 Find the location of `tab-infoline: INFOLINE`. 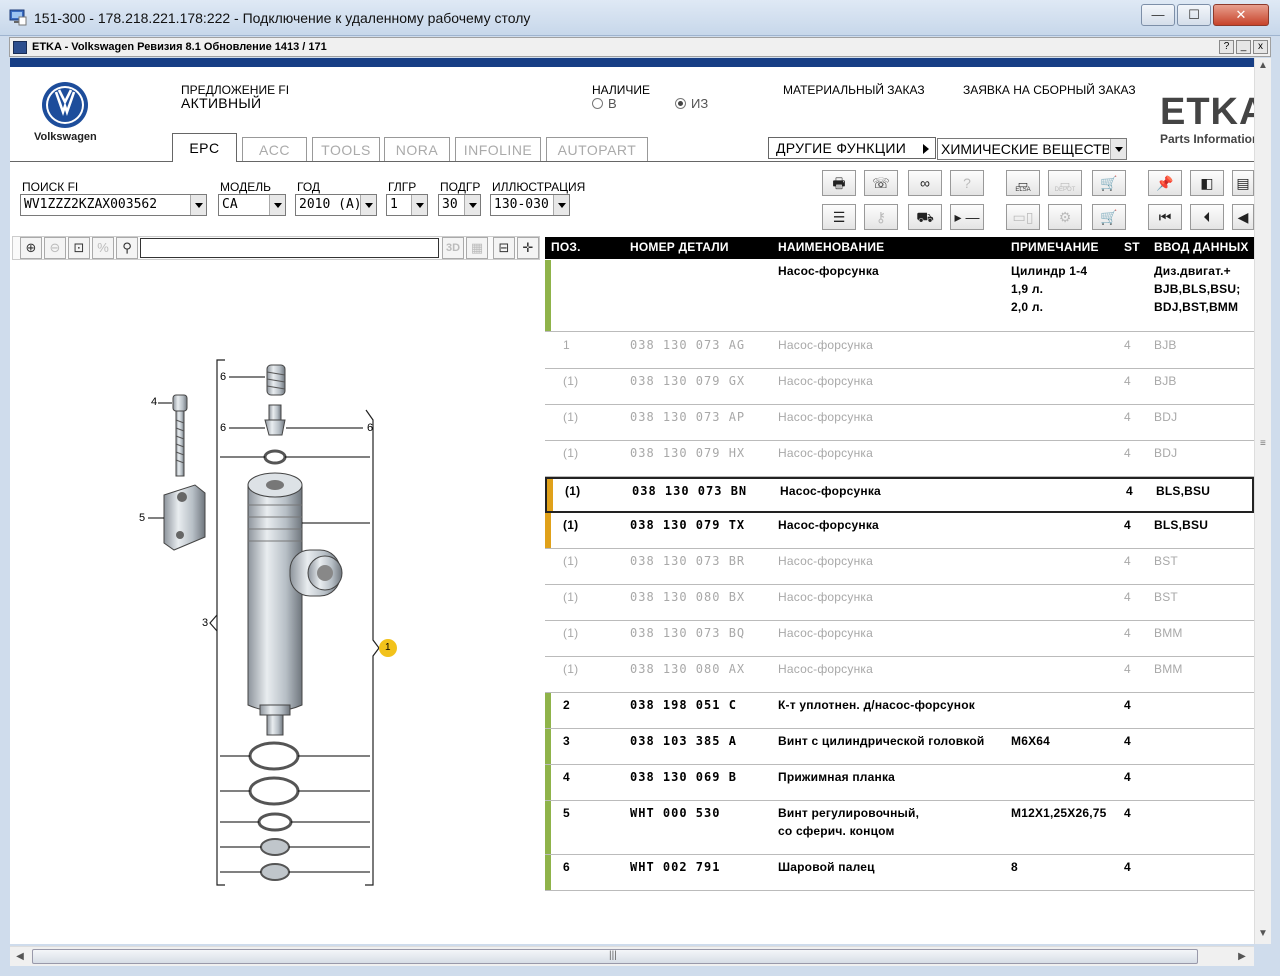

tab-infoline: INFOLINE is located at coordinates (498, 149).